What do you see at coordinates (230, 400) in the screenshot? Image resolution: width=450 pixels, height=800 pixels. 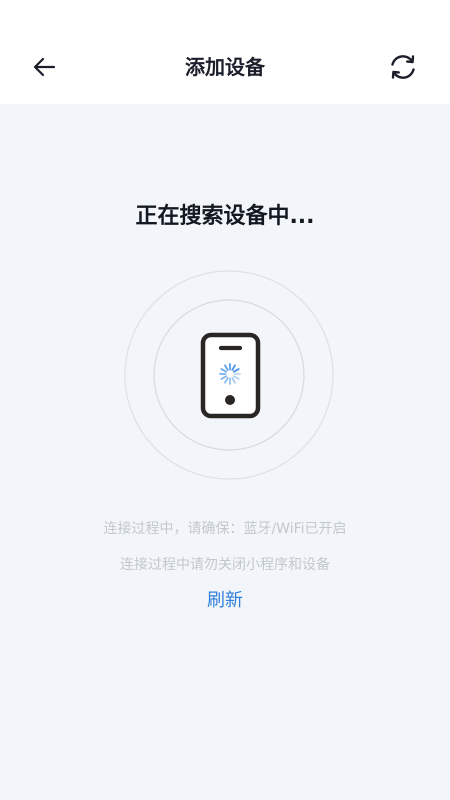 I see `phone-home-button` at bounding box center [230, 400].